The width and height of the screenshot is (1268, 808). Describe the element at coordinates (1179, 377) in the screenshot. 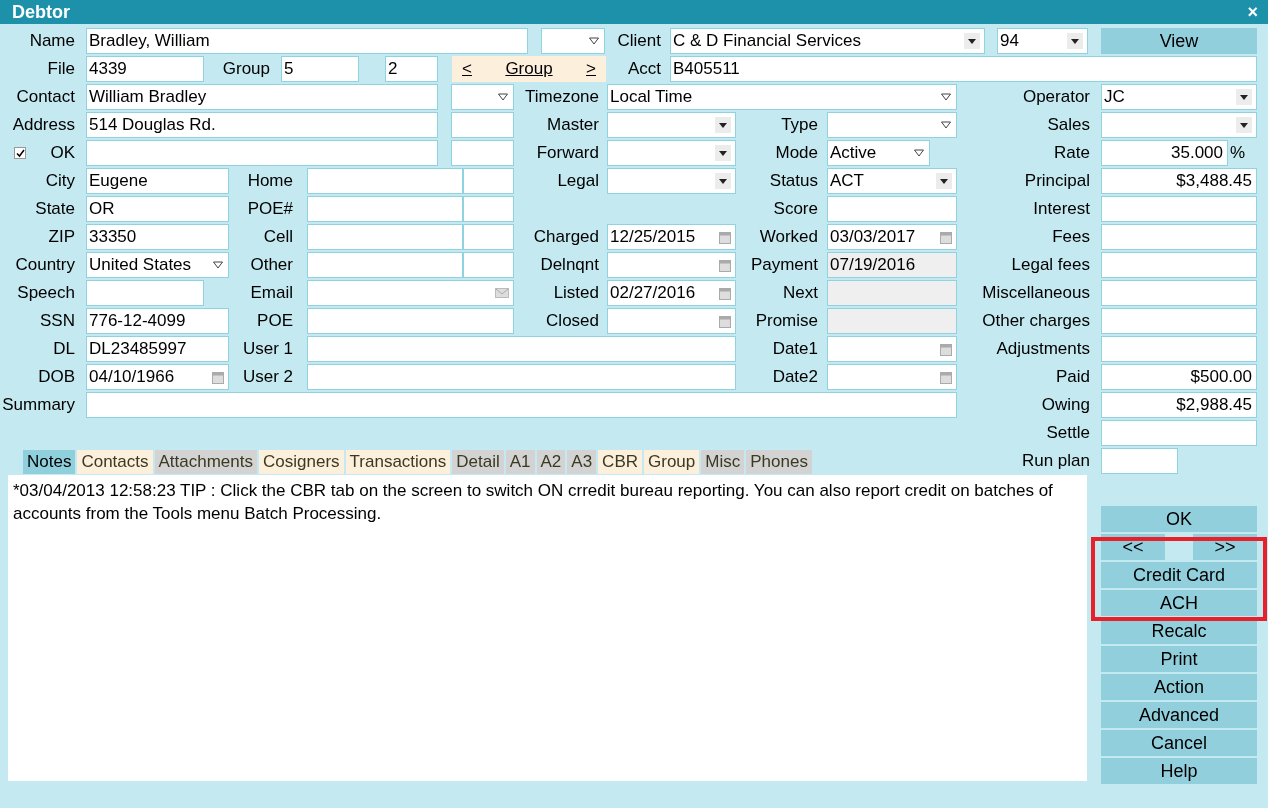

I see `text-field: $500.00` at that location.